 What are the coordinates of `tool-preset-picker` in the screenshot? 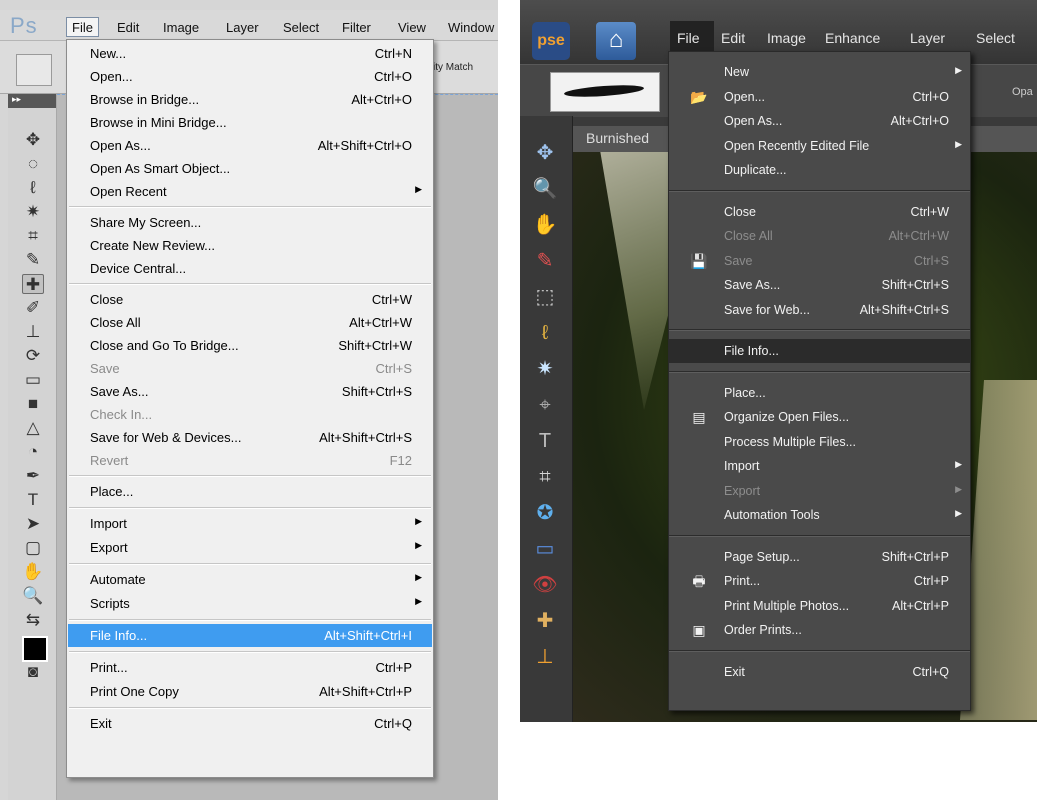 It's located at (34, 70).